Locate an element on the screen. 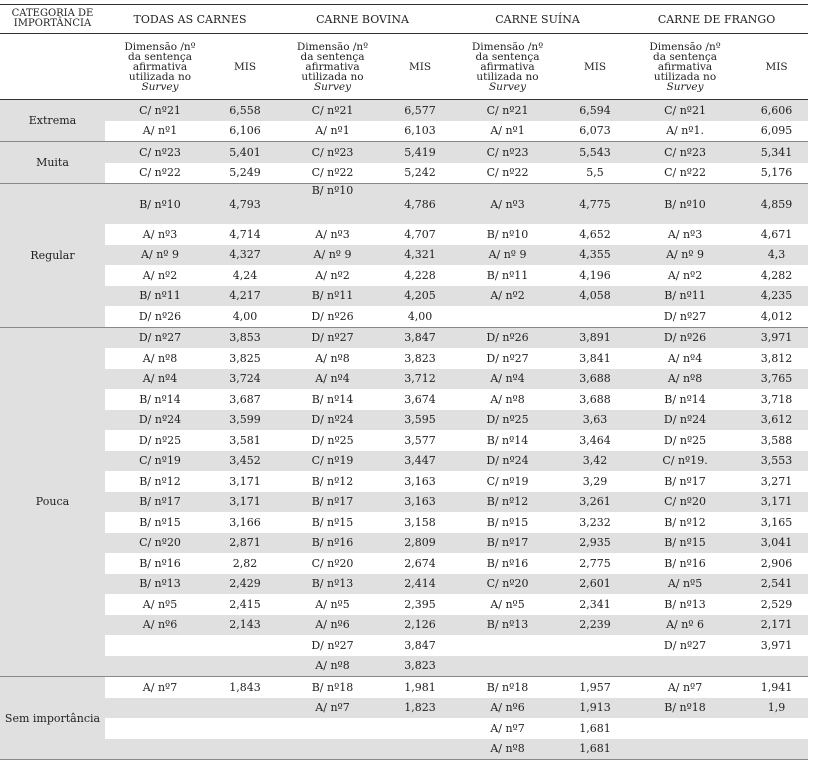 The height and width of the screenshot is (760, 814). mis-cell: 4,775 is located at coordinates (595, 203).